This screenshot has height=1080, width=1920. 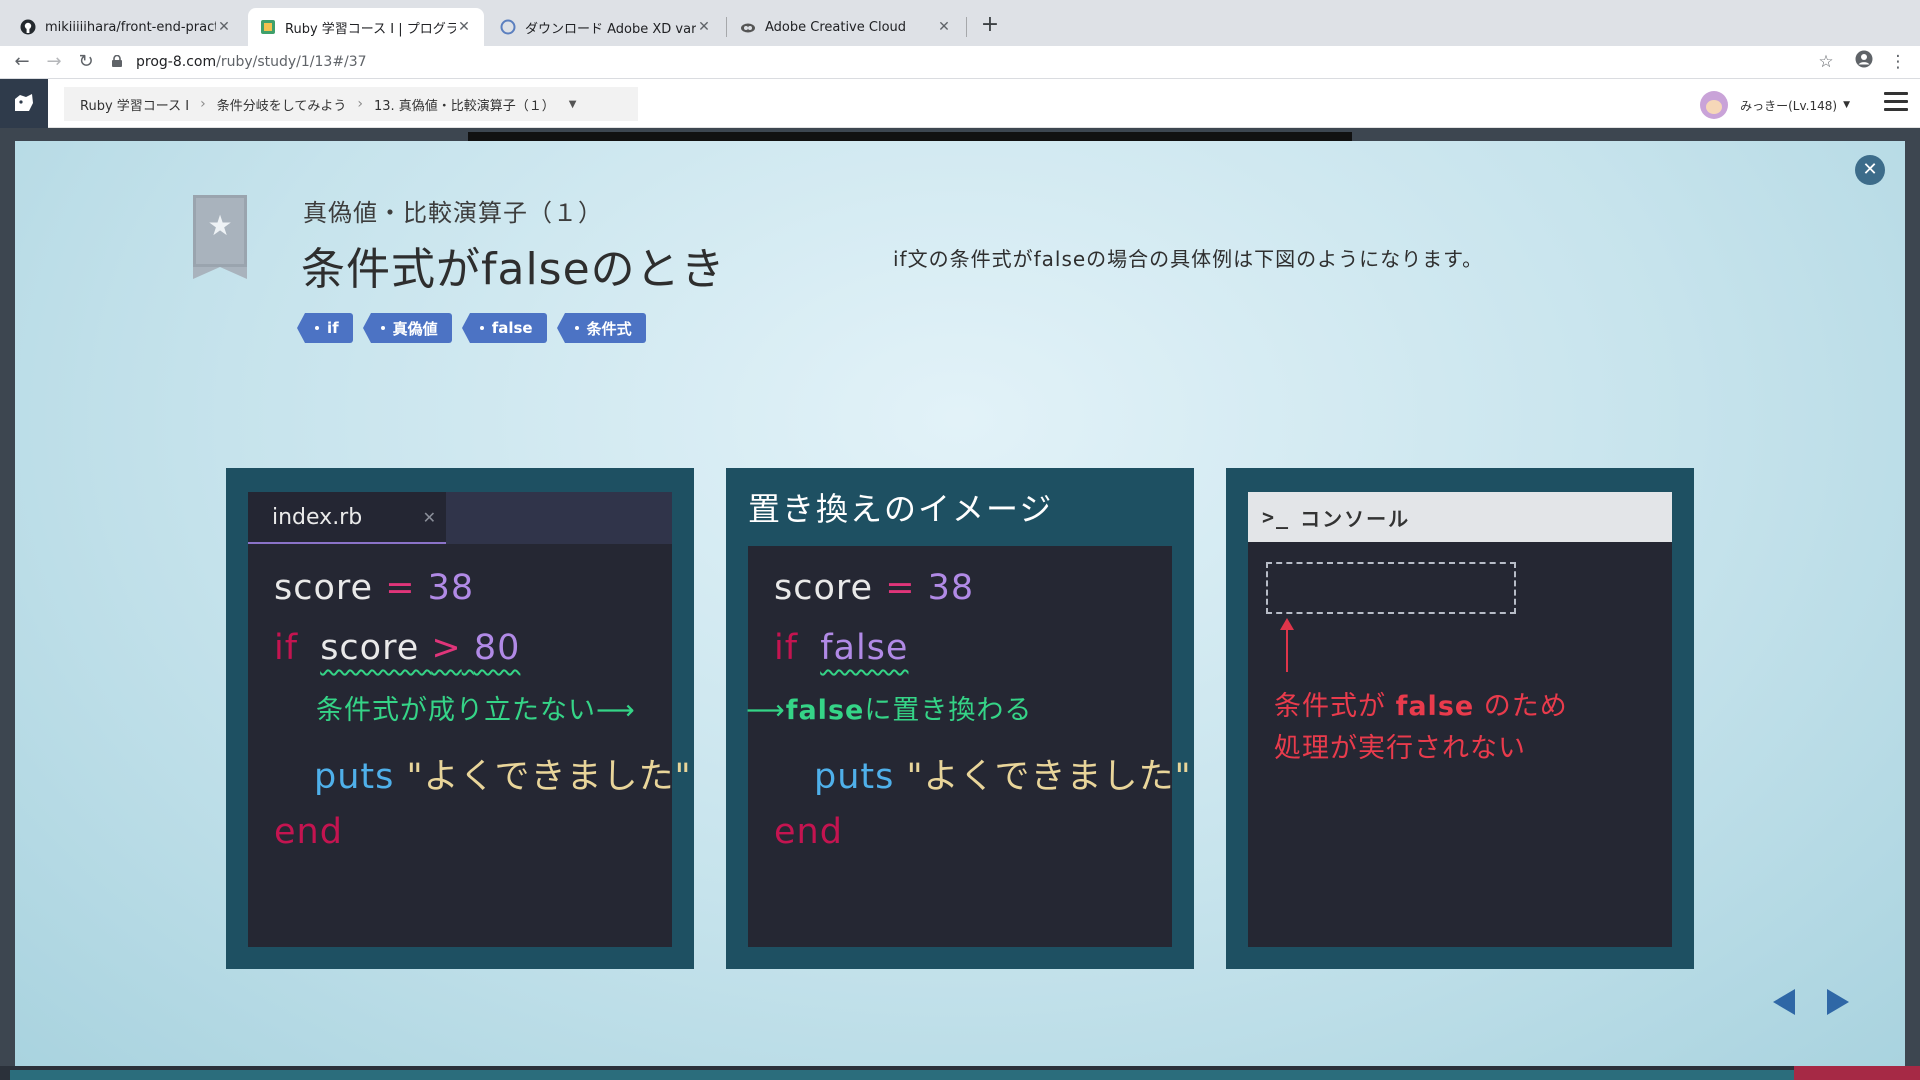 What do you see at coordinates (1898, 62) in the screenshot?
I see `browser-menu-icon: ⋮` at bounding box center [1898, 62].